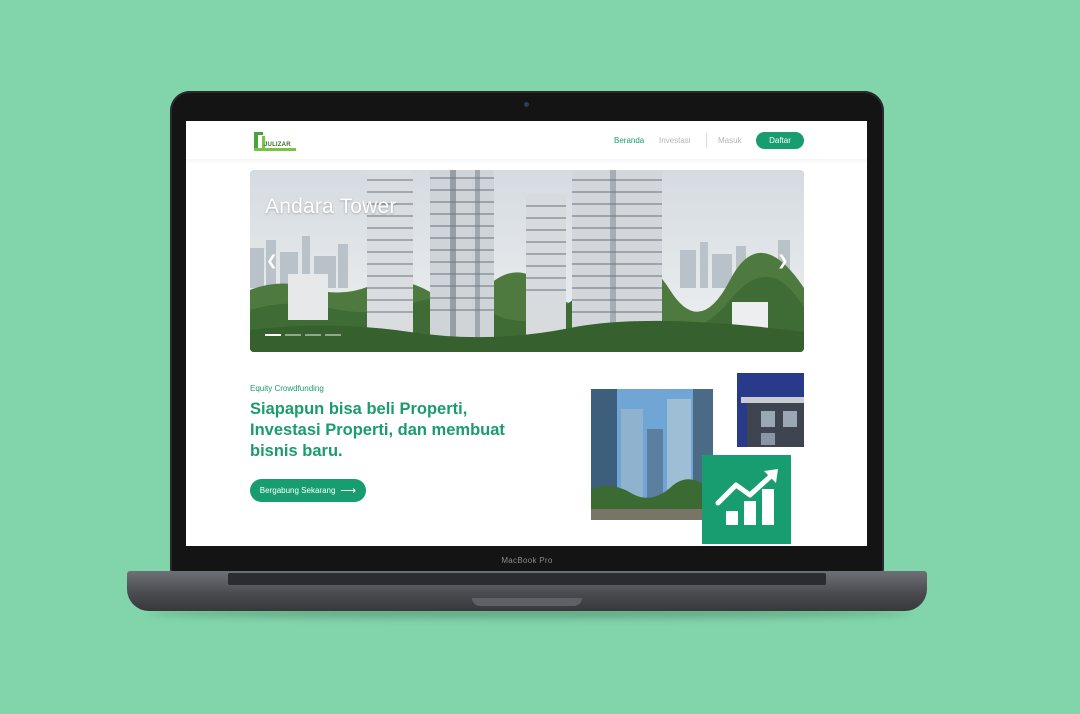 The height and width of the screenshot is (714, 1080). I want to click on nav-divider, so click(706, 140).